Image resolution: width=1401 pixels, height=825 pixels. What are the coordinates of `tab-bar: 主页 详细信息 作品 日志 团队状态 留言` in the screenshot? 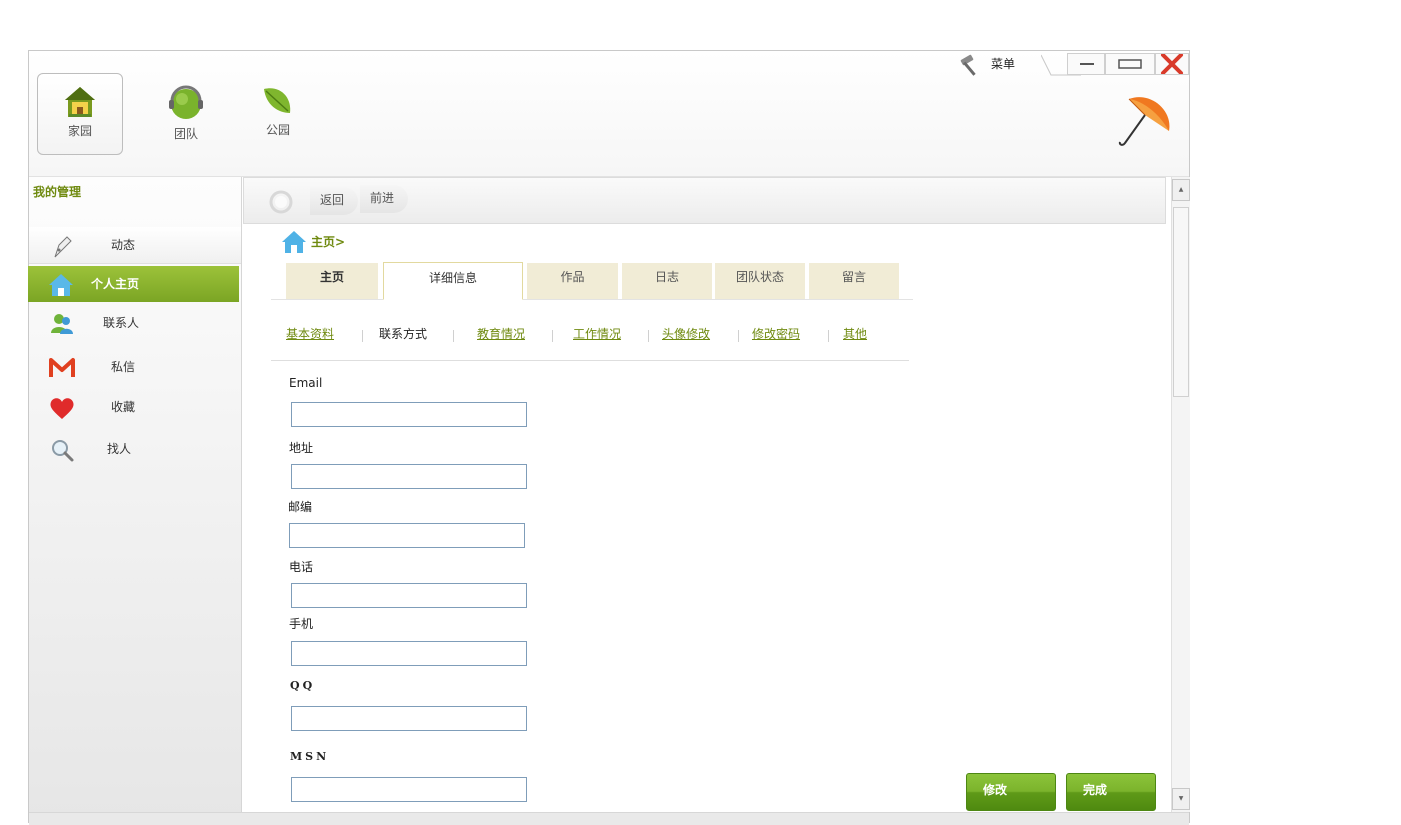 It's located at (592, 280).